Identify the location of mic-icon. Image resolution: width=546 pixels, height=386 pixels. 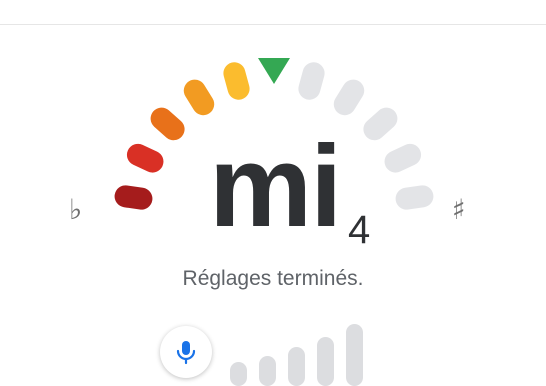
(186, 352).